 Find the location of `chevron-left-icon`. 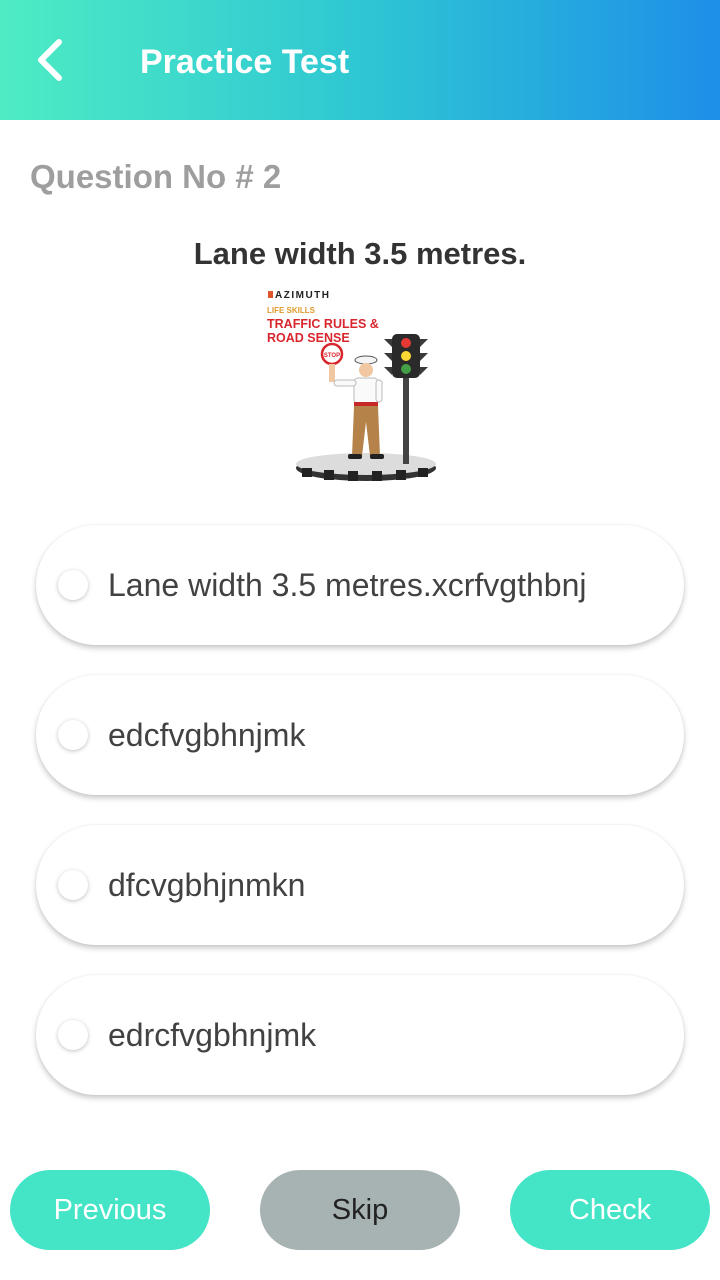

chevron-left-icon is located at coordinates (50, 60).